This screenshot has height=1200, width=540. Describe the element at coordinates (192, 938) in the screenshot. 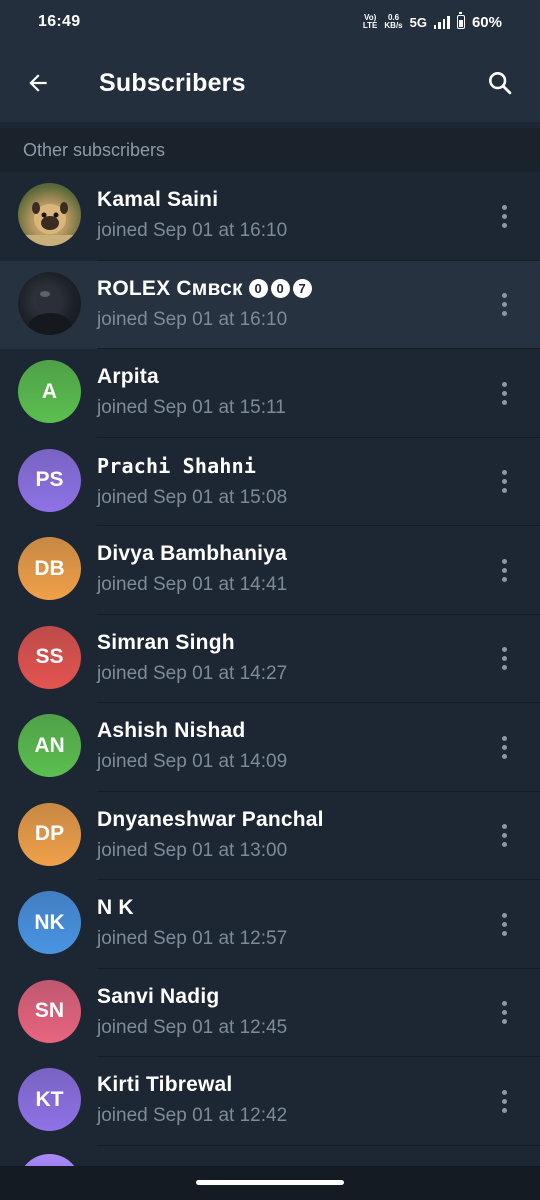

I see `subscriber-joined-status: joined Sep 01 at 12:57` at that location.